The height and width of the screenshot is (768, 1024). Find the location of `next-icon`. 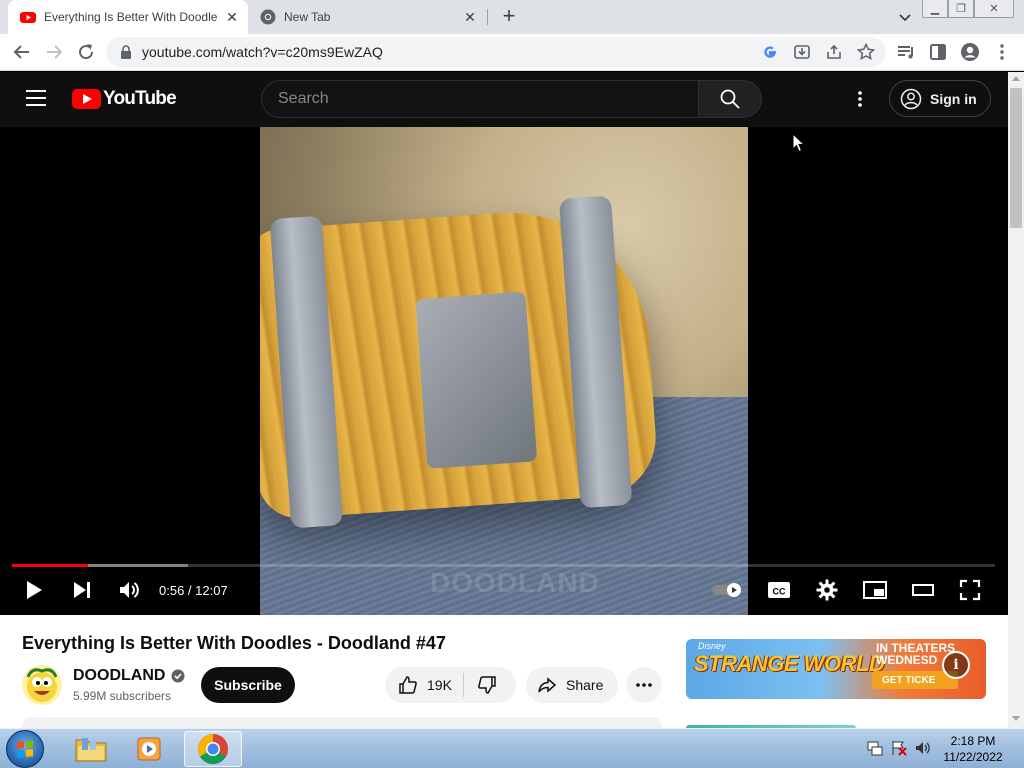

next-icon is located at coordinates (82, 590).